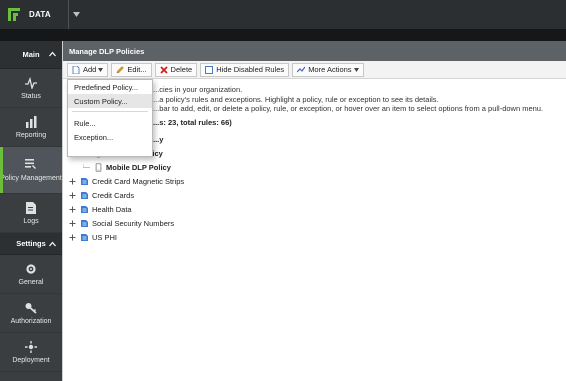 The image size is (566, 381). What do you see at coordinates (317, 182) in the screenshot?
I see `tree-node-policy: Credit Card Magnetic Strips` at bounding box center [317, 182].